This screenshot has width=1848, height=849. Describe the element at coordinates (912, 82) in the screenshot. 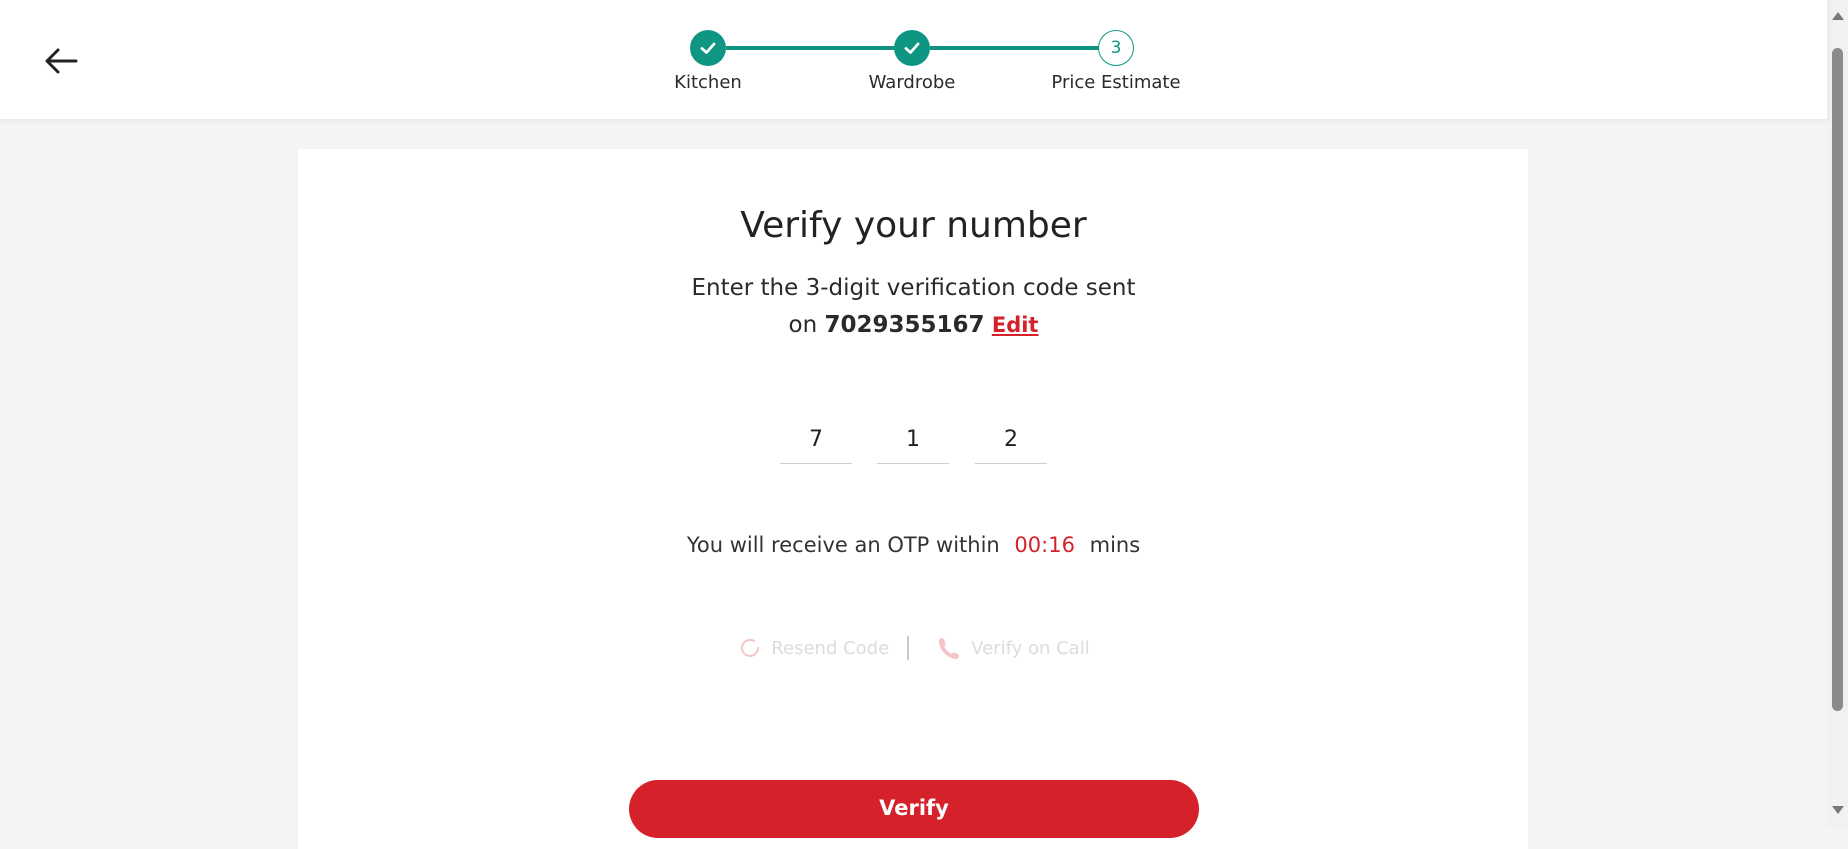

I see `step-label-wardrobe: Wardrobe` at that location.